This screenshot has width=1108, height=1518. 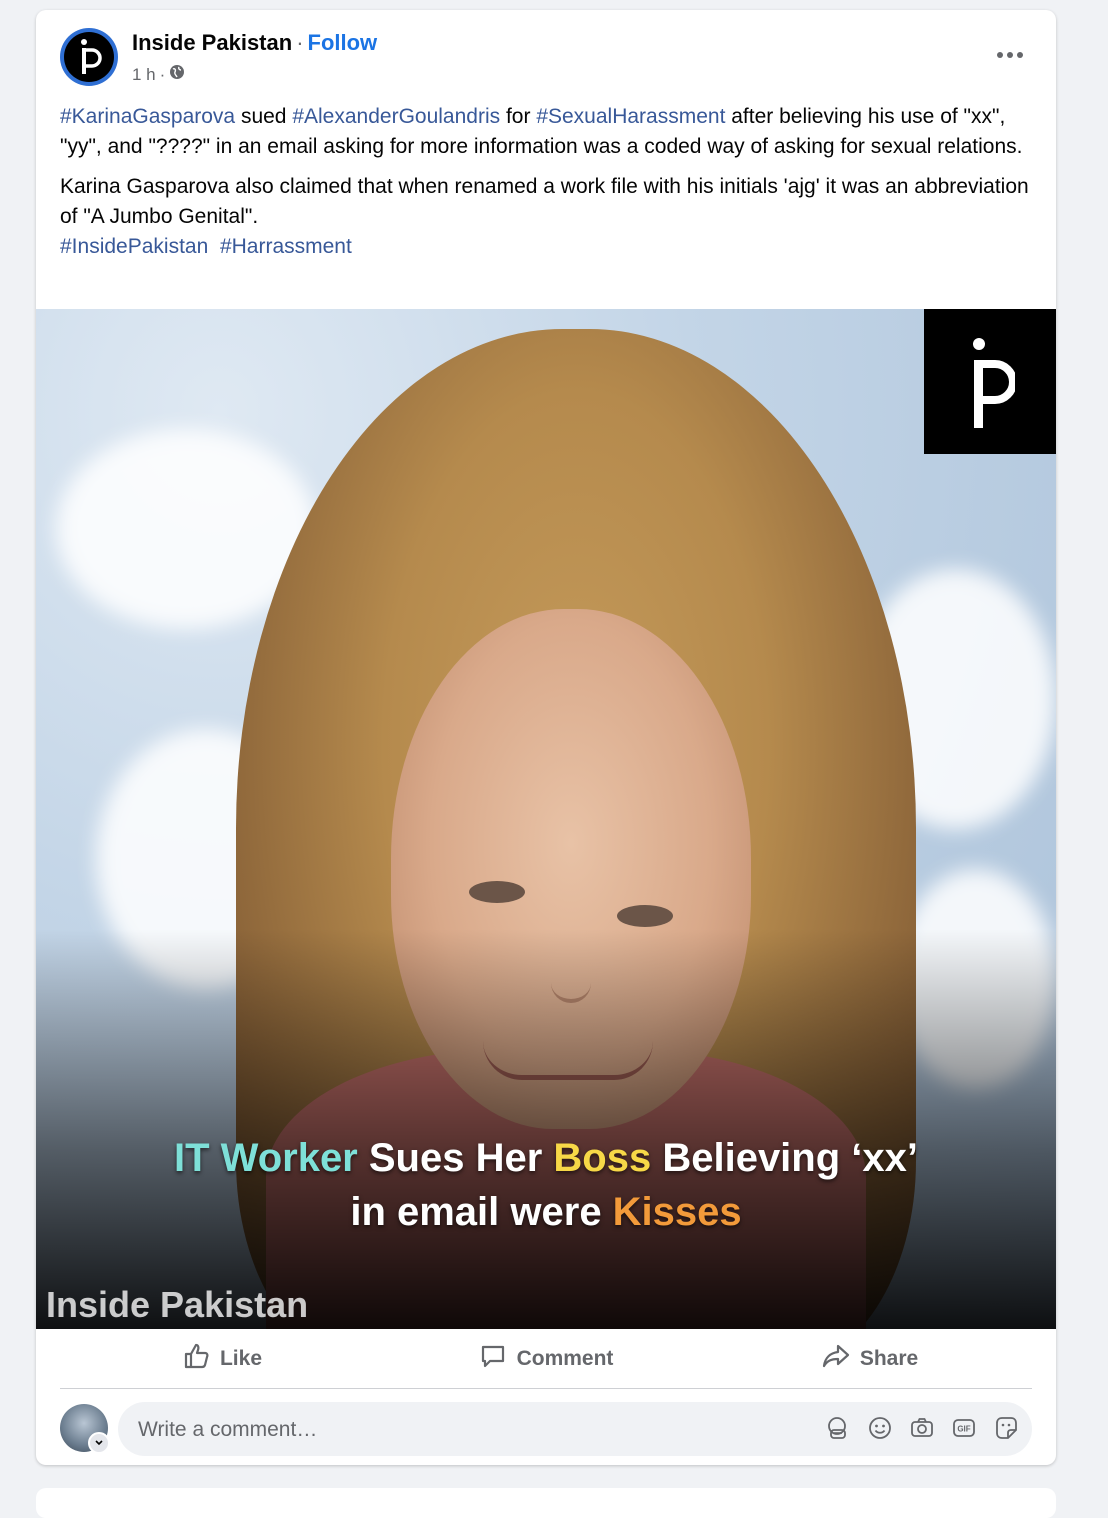 What do you see at coordinates (546, 1503) in the screenshot?
I see `next-post-card` at bounding box center [546, 1503].